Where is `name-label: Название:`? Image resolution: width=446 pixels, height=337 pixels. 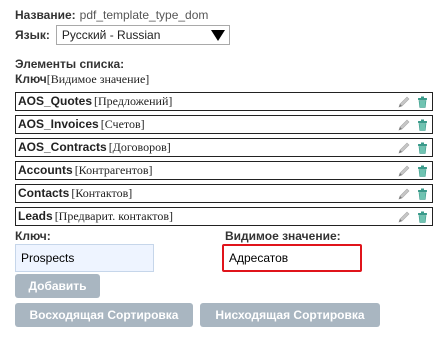 name-label: Название: is located at coordinates (45, 15).